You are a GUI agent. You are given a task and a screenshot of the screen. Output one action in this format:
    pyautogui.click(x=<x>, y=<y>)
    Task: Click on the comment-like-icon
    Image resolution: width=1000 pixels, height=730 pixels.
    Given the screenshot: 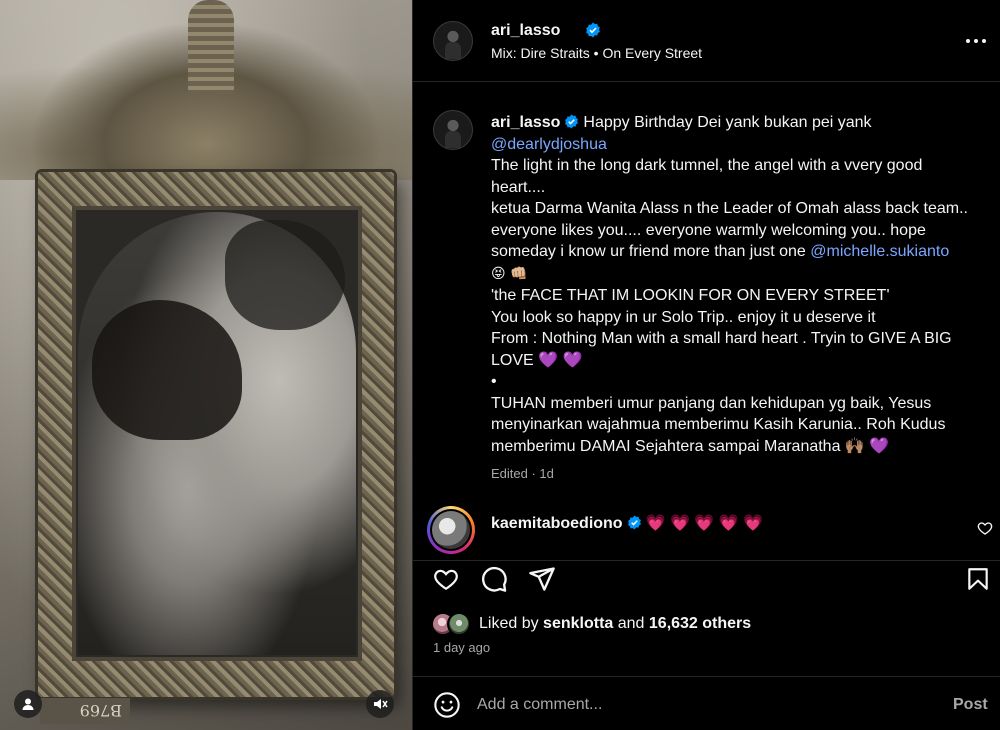 What is the action you would take?
    pyautogui.click(x=985, y=528)
    